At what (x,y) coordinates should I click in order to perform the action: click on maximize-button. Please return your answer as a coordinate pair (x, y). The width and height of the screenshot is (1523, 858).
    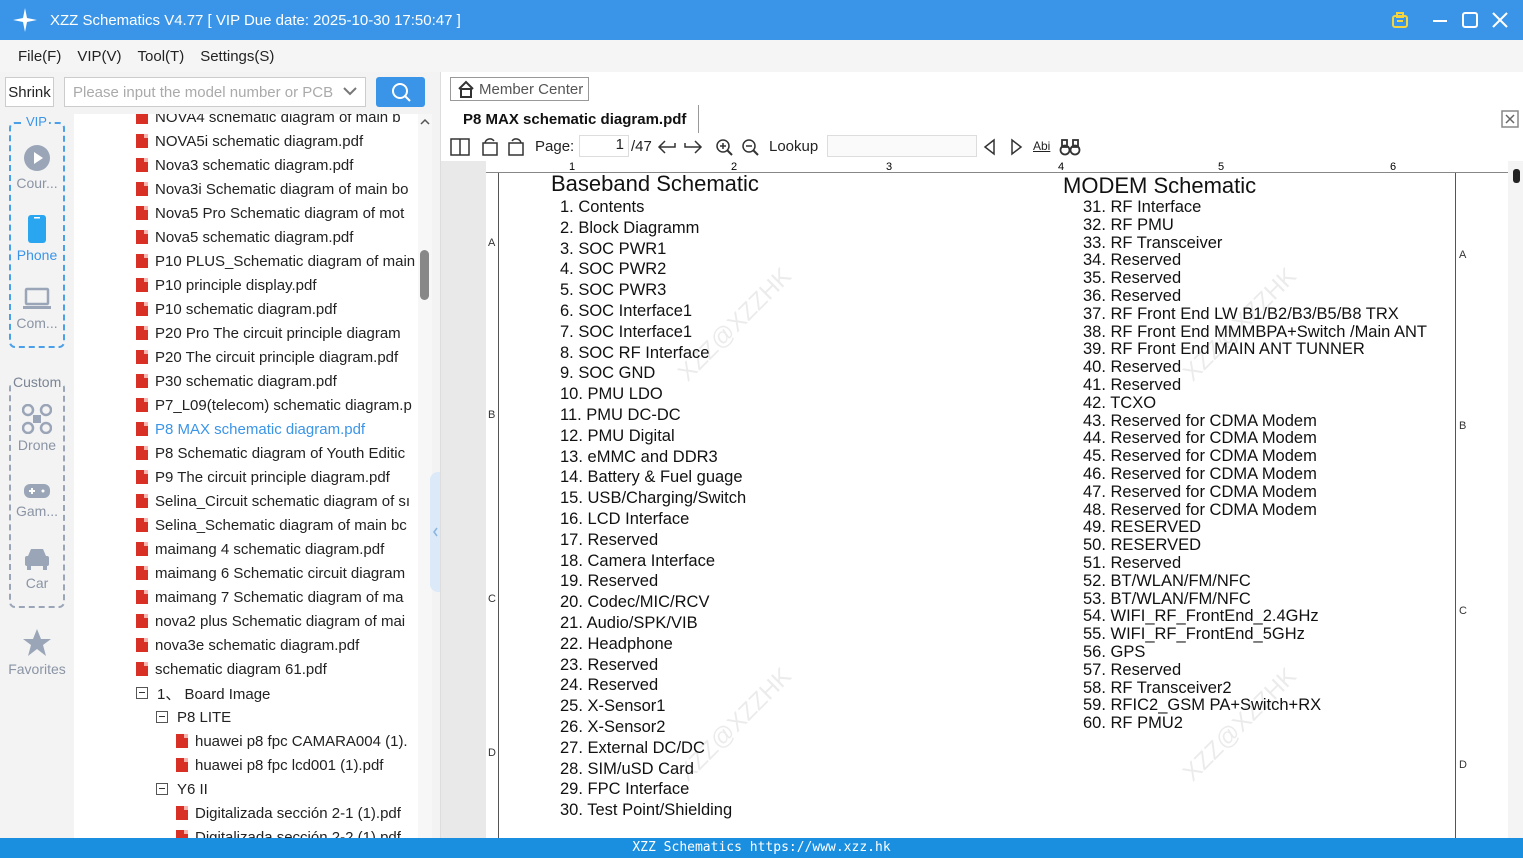
    Looking at the image, I should click on (1470, 20).